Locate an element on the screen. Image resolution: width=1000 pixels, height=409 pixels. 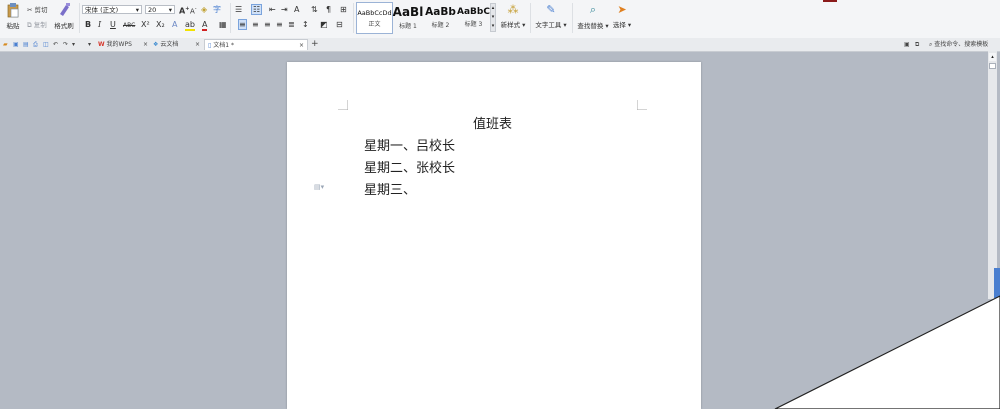
feedback-icon: ▣ is located at coordinates (907, 44).